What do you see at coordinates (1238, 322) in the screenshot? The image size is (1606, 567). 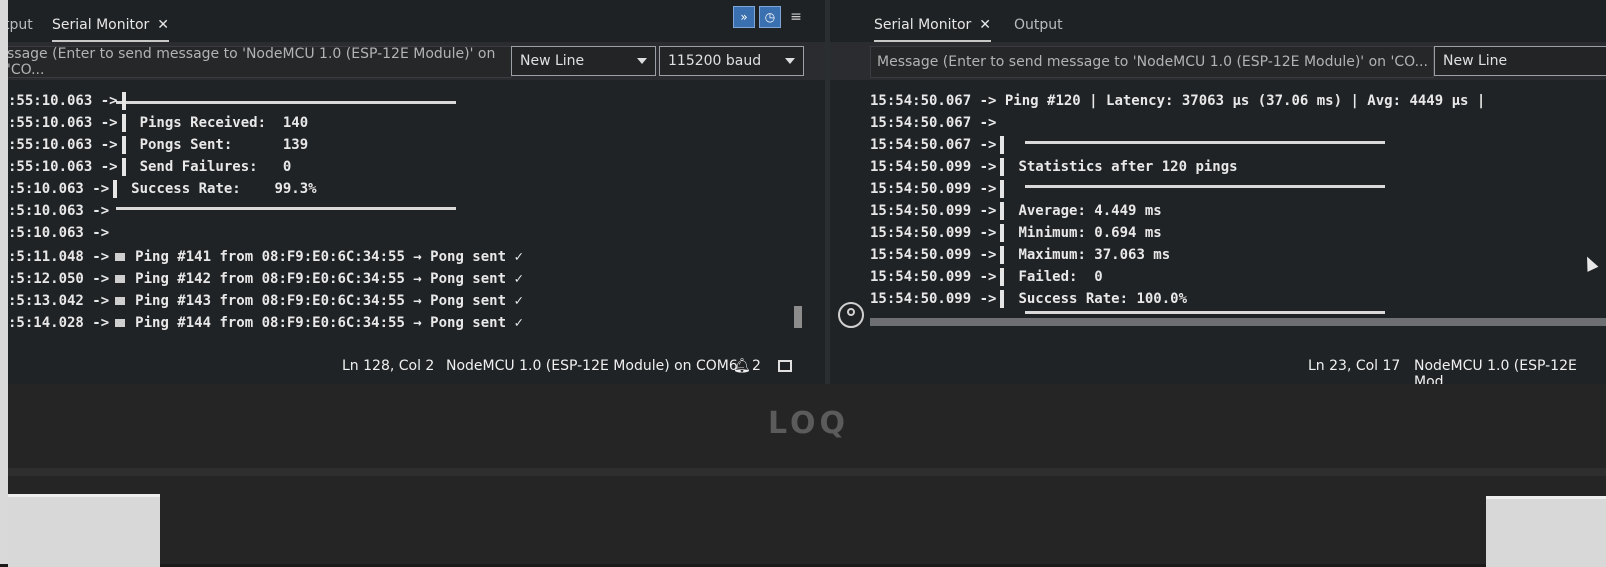 I see `horizontal-scrollbar` at bounding box center [1238, 322].